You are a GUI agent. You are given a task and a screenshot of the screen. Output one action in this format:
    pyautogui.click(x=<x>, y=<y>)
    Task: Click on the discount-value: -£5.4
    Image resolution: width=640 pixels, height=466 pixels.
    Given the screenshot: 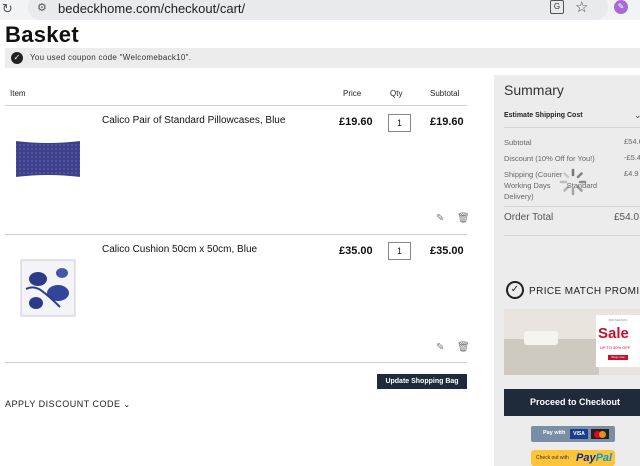 What is the action you would take?
    pyautogui.click(x=632, y=157)
    